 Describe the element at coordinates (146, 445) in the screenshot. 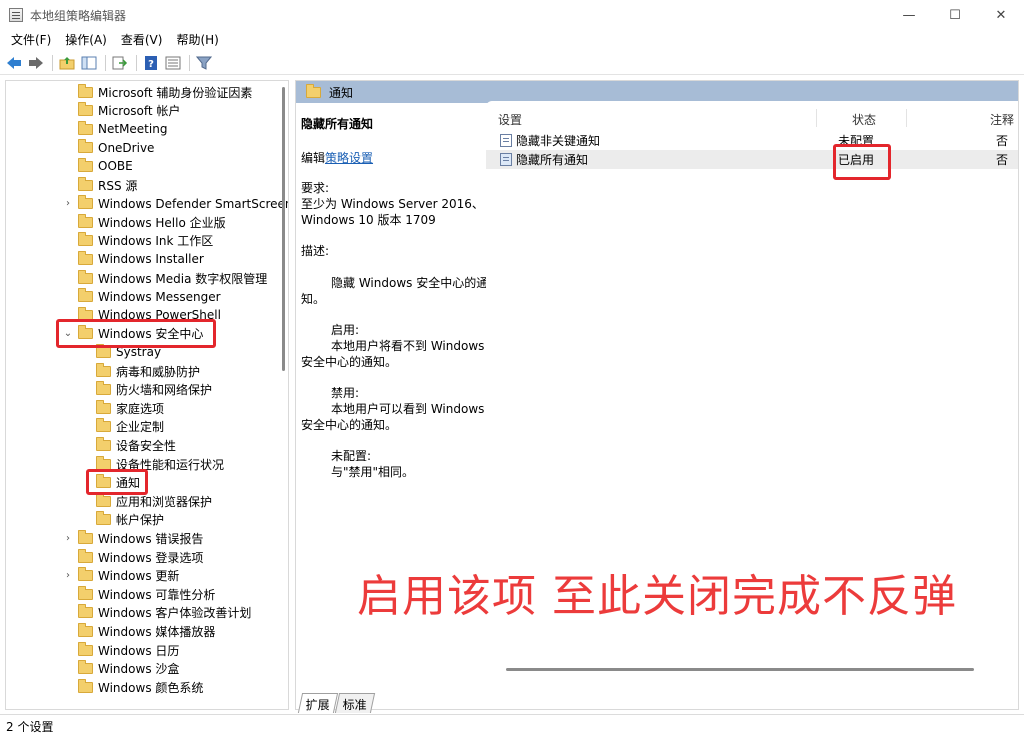

I see `tree-item-label: 设备安全性` at that location.